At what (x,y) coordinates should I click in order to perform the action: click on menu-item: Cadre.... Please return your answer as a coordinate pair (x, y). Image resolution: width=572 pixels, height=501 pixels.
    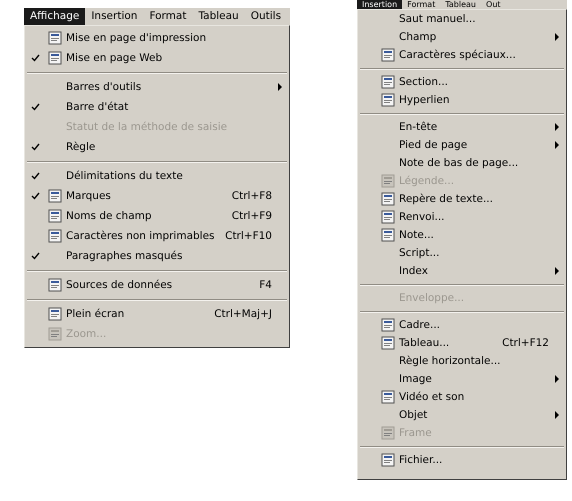
    Looking at the image, I should click on (462, 325).